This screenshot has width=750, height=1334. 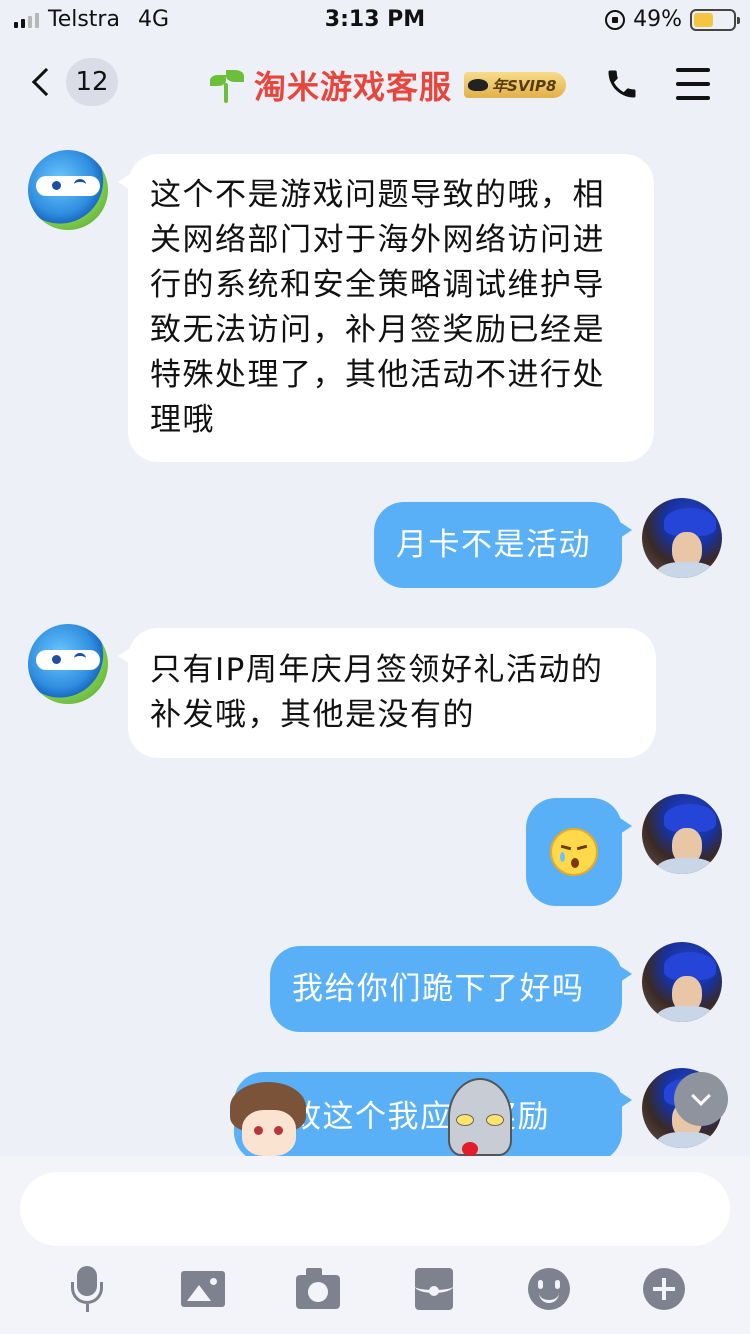 What do you see at coordinates (268, 1116) in the screenshot?
I see `anime-boy-sticker` at bounding box center [268, 1116].